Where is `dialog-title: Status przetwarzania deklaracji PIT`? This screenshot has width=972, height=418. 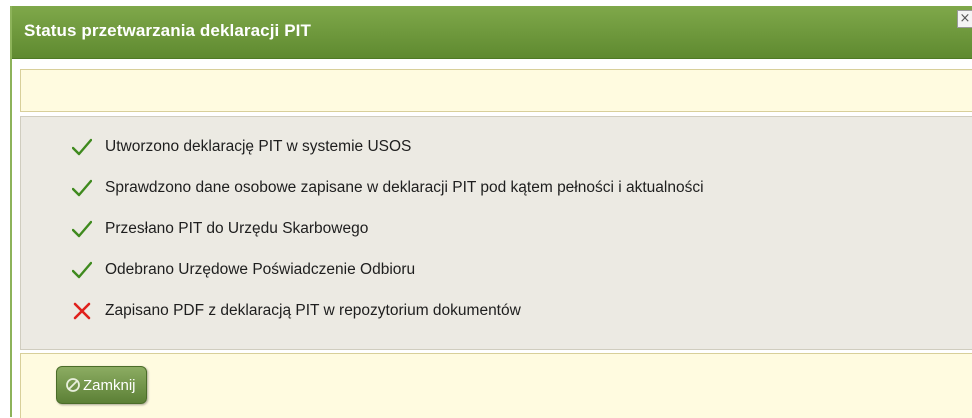 dialog-title: Status przetwarzania deklaracji PIT is located at coordinates (167, 30).